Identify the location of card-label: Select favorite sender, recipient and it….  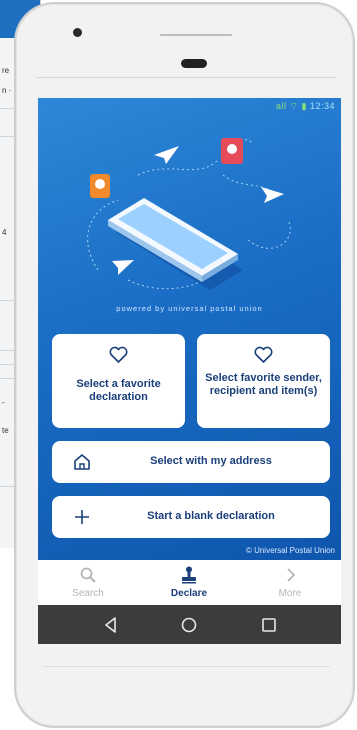
(263, 384).